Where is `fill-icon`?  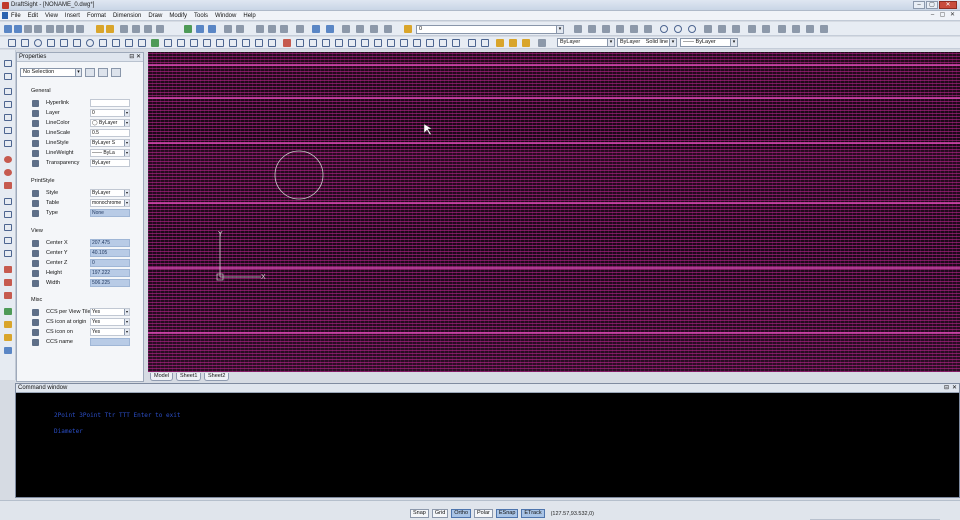
fill-icon is located at coordinates (542, 43).